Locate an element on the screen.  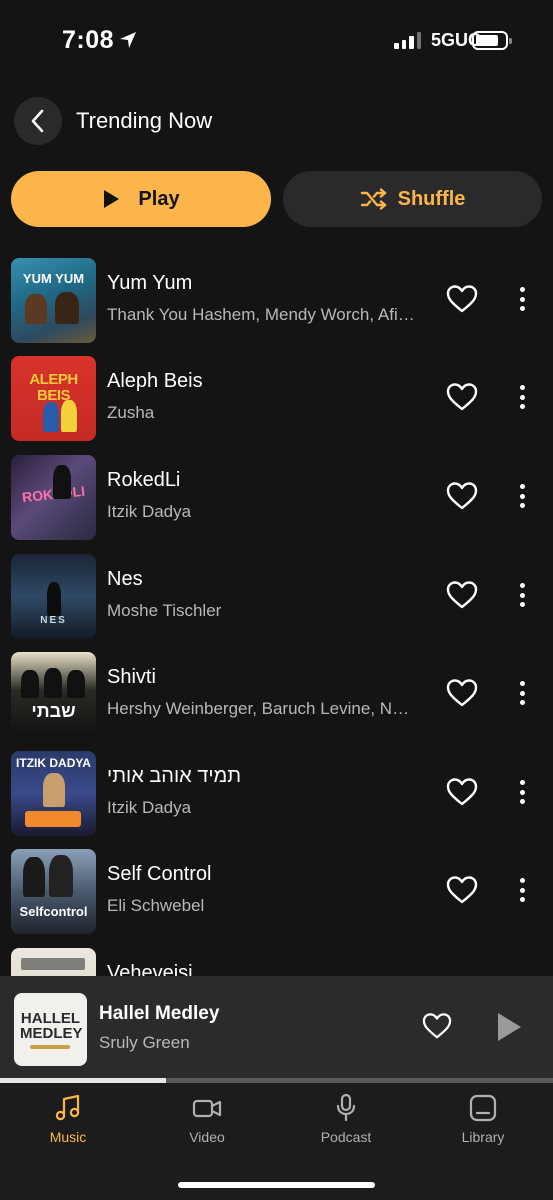
track-artwork: ALEPH BEIS is located at coordinates (53, 398).